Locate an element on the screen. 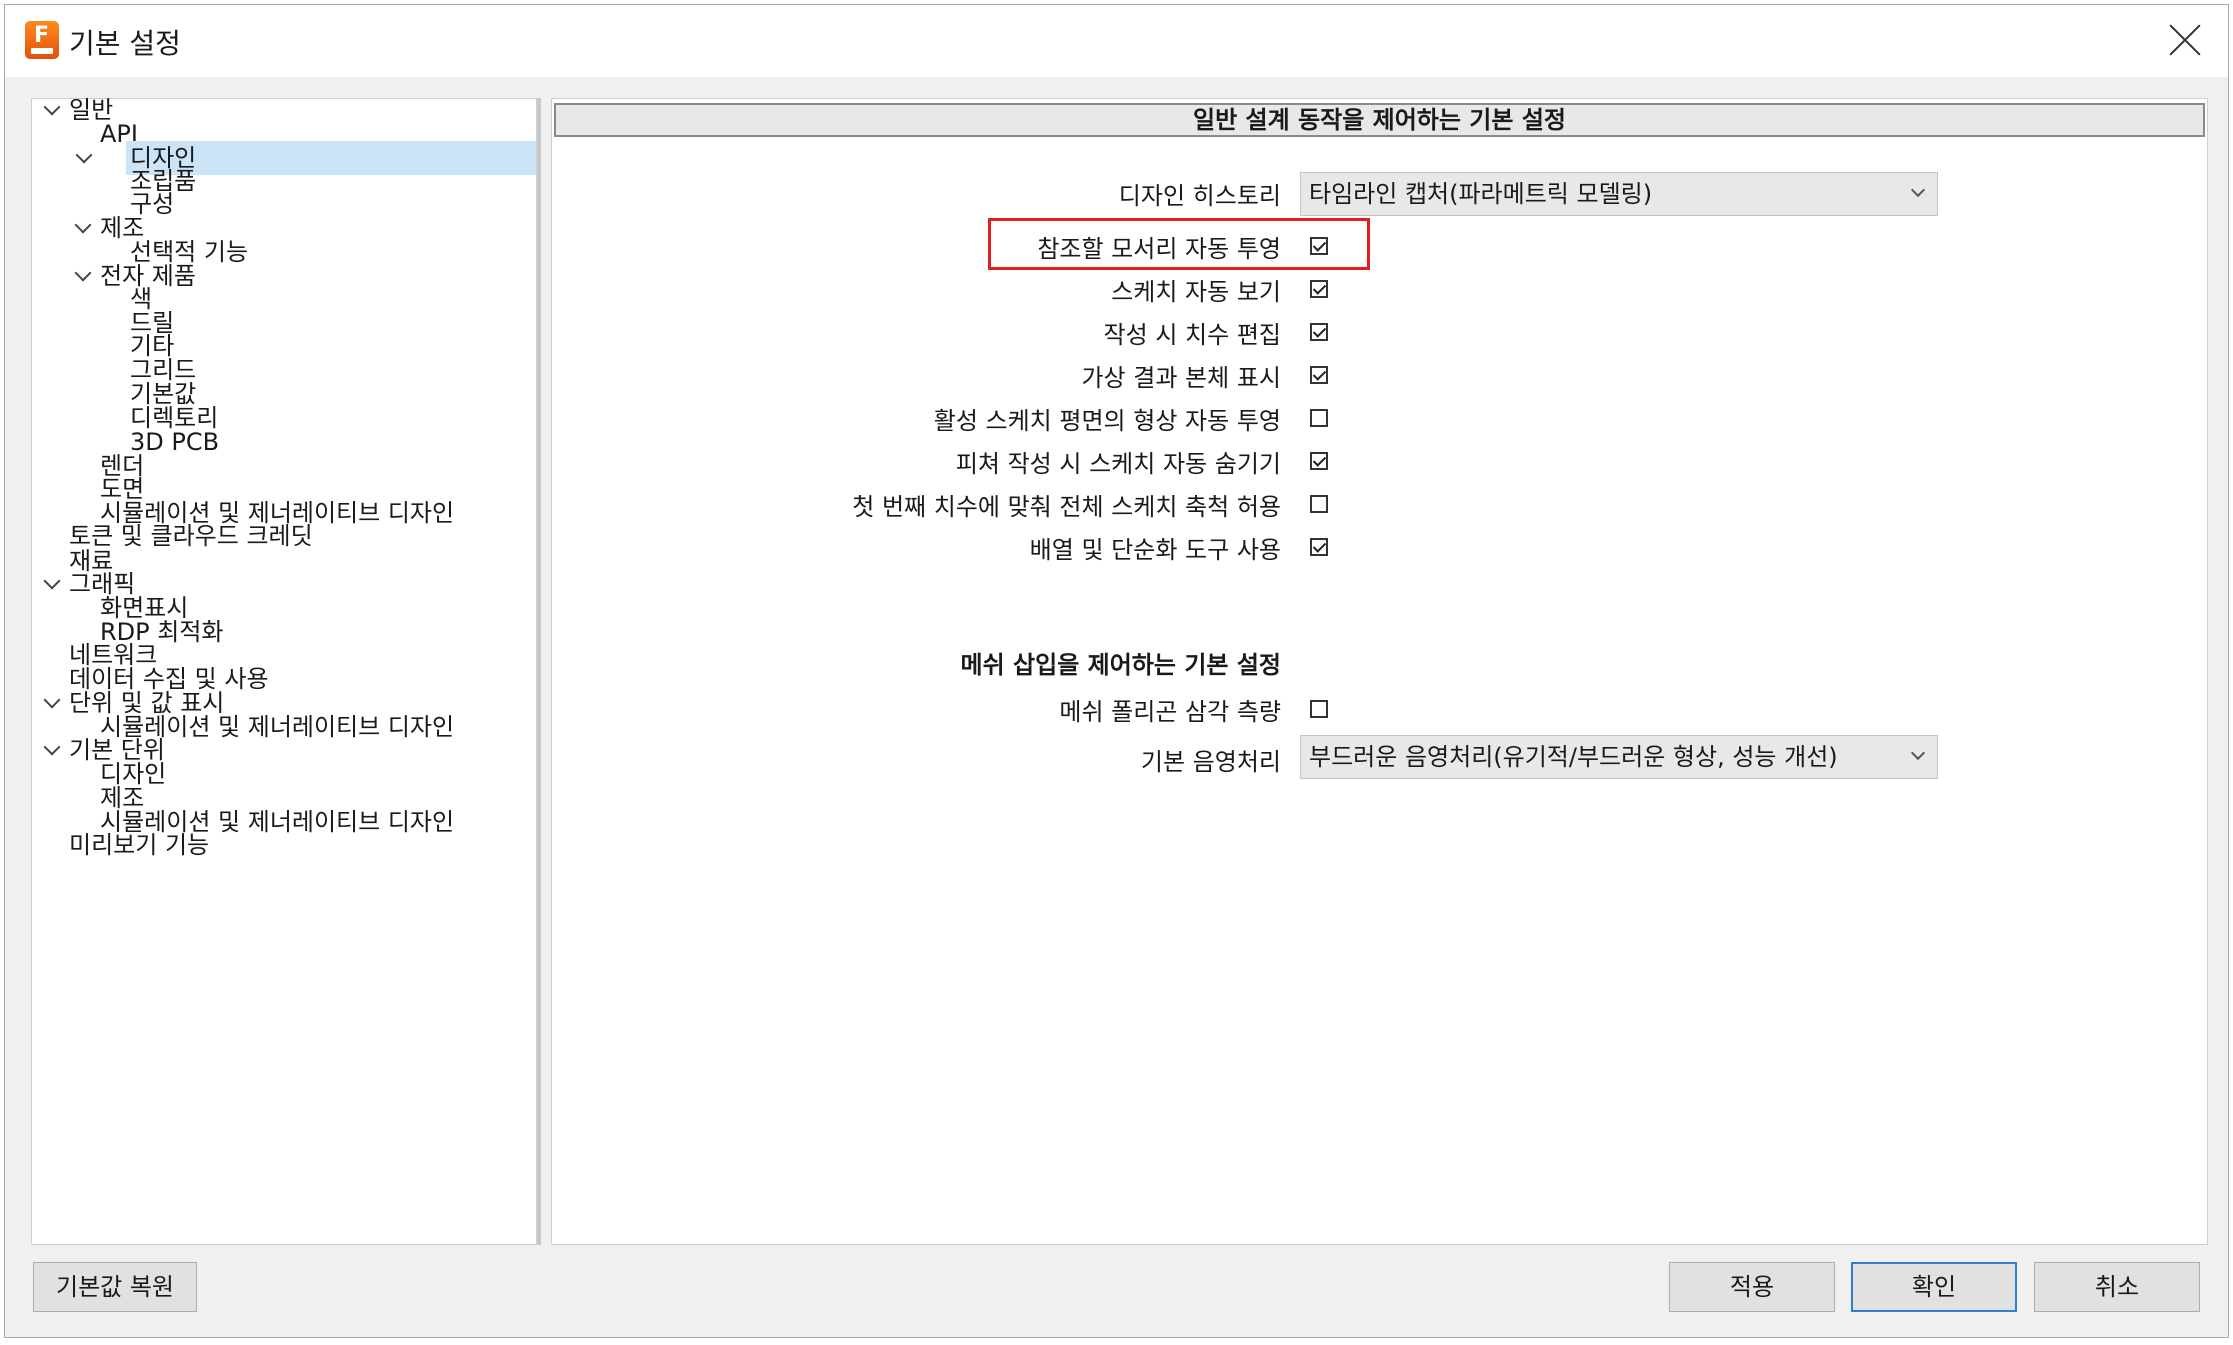 Image resolution: width=2233 pixels, height=1345 pixels. option-label: 배열 및 단순화 도구 사용 is located at coordinates (1155, 550).